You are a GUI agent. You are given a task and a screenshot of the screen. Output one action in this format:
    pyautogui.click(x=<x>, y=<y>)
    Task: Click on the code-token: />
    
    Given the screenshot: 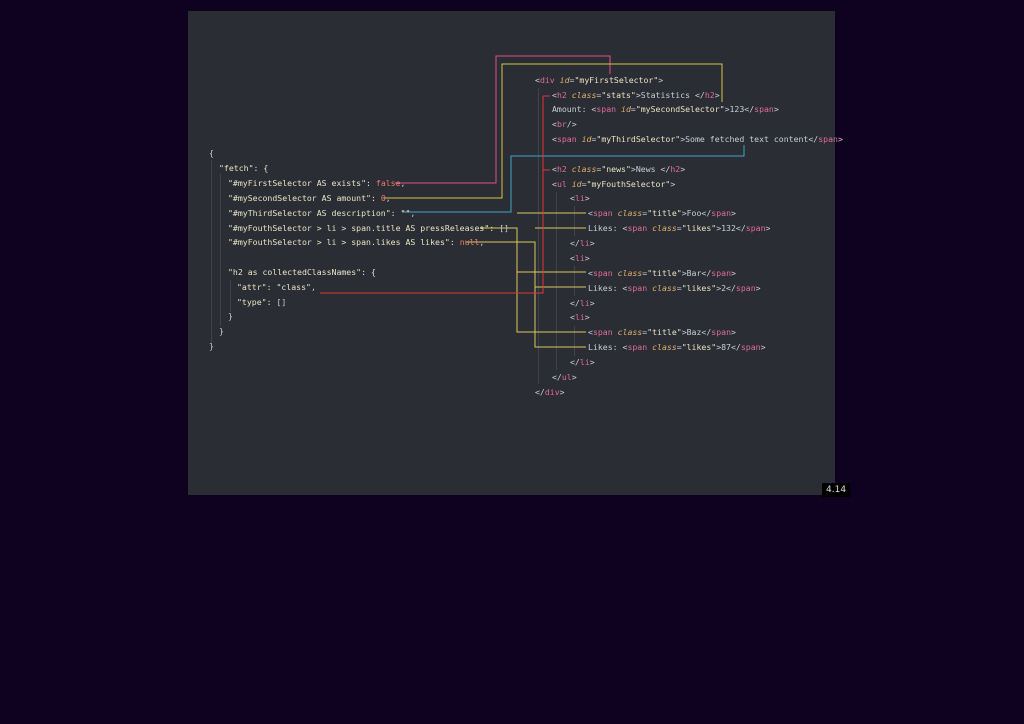 What is the action you would take?
    pyautogui.click(x=571, y=124)
    